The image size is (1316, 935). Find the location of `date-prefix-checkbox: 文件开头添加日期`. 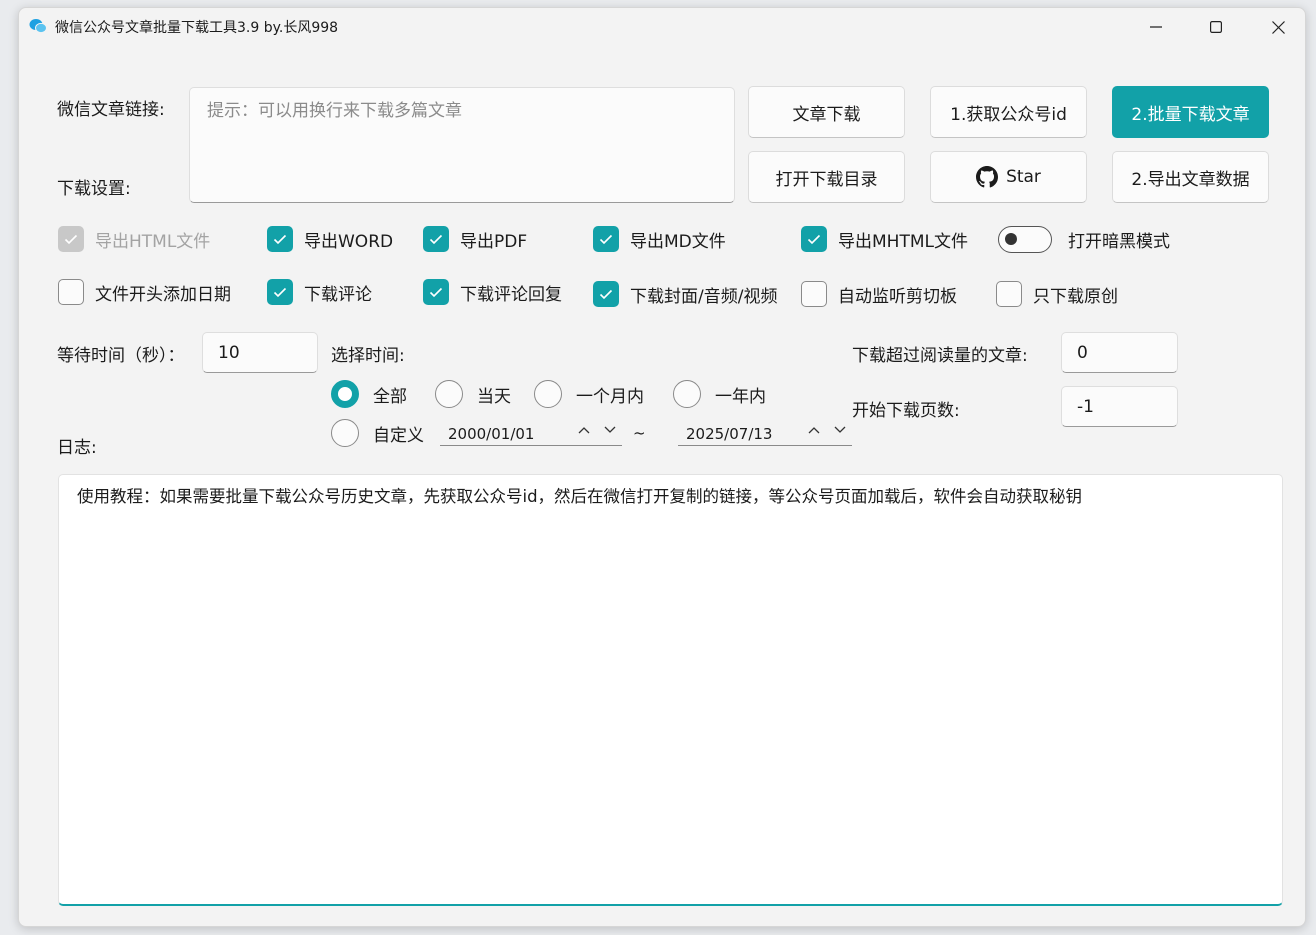

date-prefix-checkbox: 文件开头添加日期 is located at coordinates (144, 292).